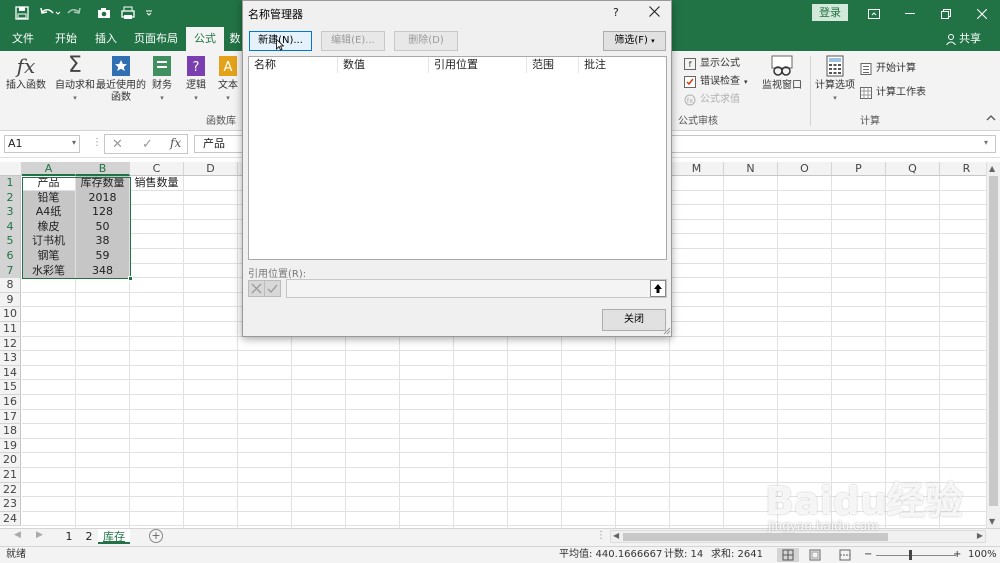 This screenshot has height=563, width=1000. I want to click on financial-button: 财务 ▾, so click(162, 79).